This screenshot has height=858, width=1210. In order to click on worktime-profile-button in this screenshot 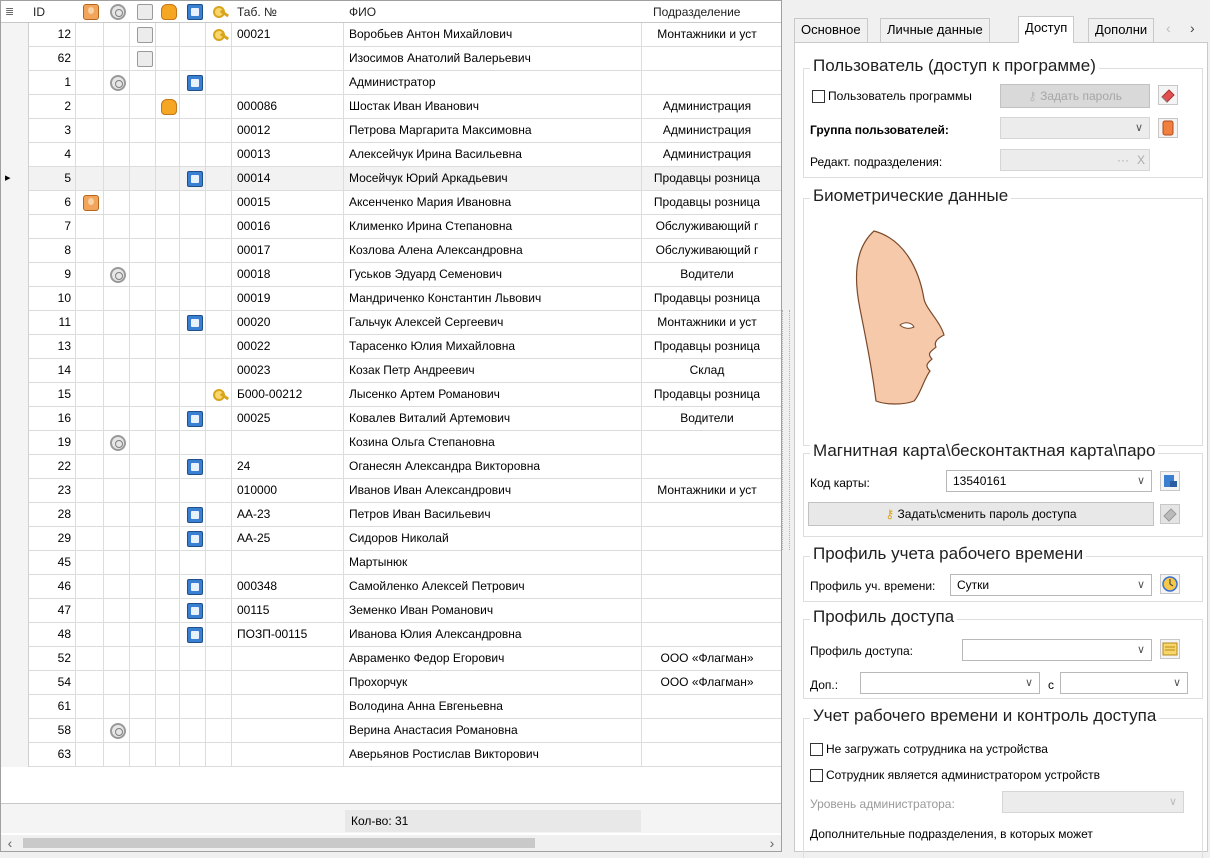, I will do `click(1170, 584)`.